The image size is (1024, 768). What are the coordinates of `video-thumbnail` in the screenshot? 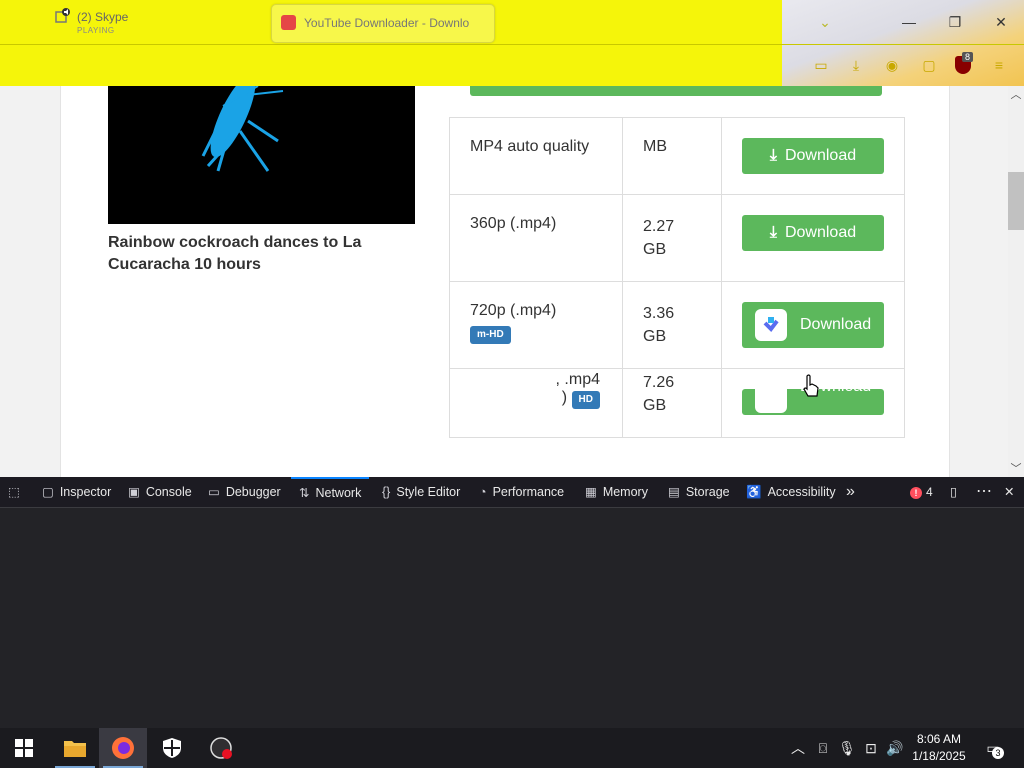 It's located at (261, 155).